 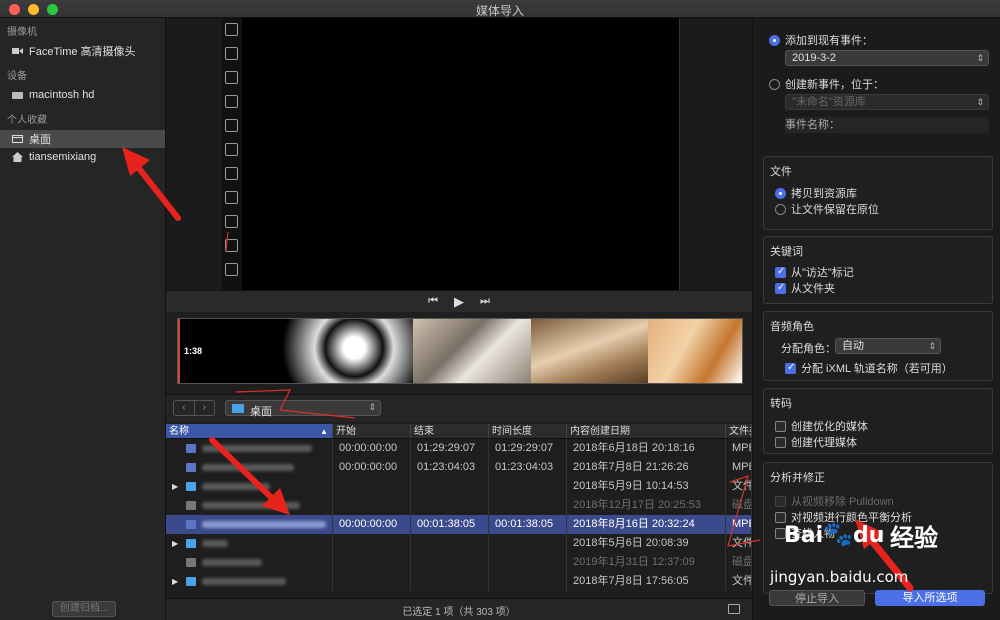 What do you see at coordinates (82, 51) in the screenshot?
I see `sidebar-item-facetime-camera: FaceTime 高清摄像头` at bounding box center [82, 51].